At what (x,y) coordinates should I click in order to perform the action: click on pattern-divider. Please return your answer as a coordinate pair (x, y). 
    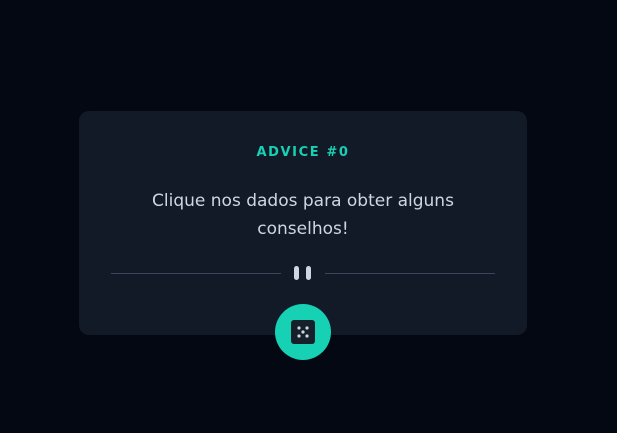
    Looking at the image, I should click on (303, 273).